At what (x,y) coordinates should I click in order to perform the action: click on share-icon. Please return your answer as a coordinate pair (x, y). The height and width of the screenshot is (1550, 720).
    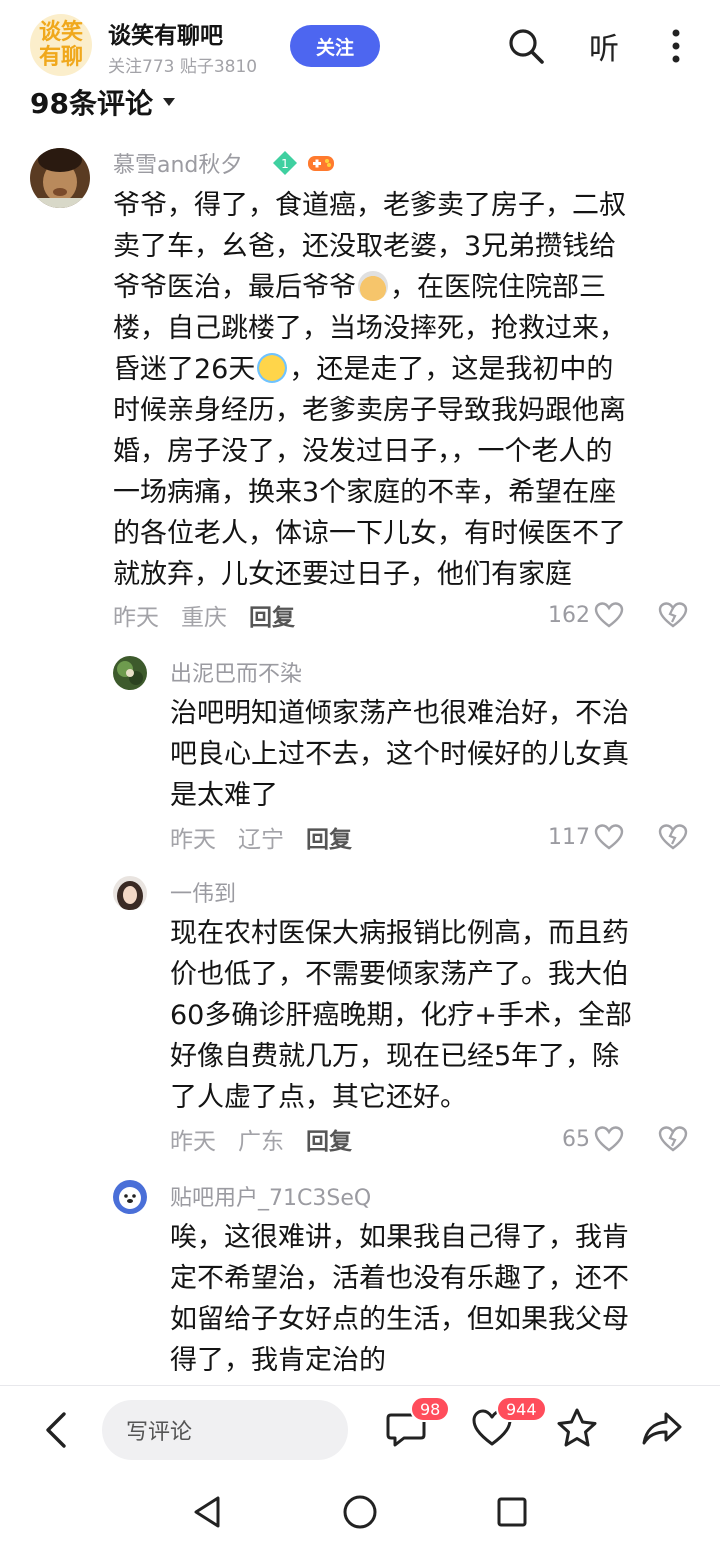
    Looking at the image, I should click on (662, 1428).